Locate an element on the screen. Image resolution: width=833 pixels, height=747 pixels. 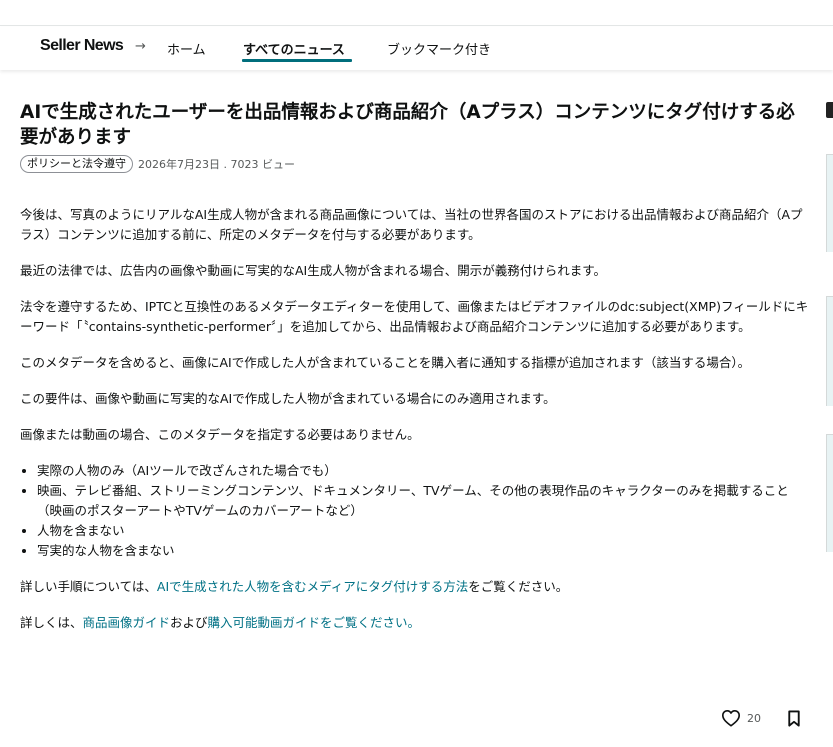
top-navigation: Seller News → ホーム すべてのニュース ブックマーク付き is located at coordinates (416, 48).